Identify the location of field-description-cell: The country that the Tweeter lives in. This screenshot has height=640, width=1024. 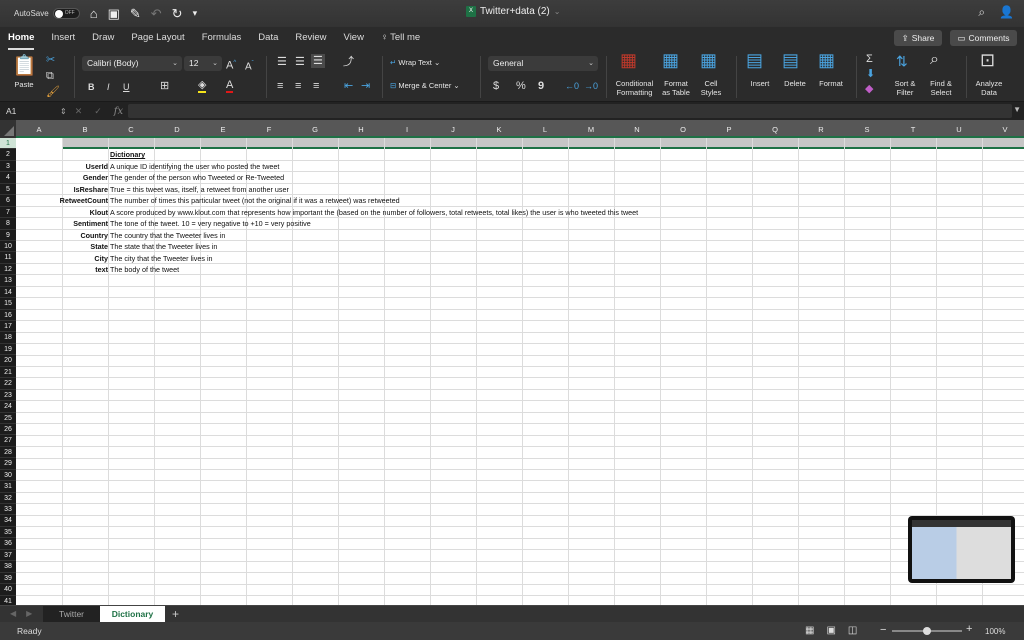
(167, 235).